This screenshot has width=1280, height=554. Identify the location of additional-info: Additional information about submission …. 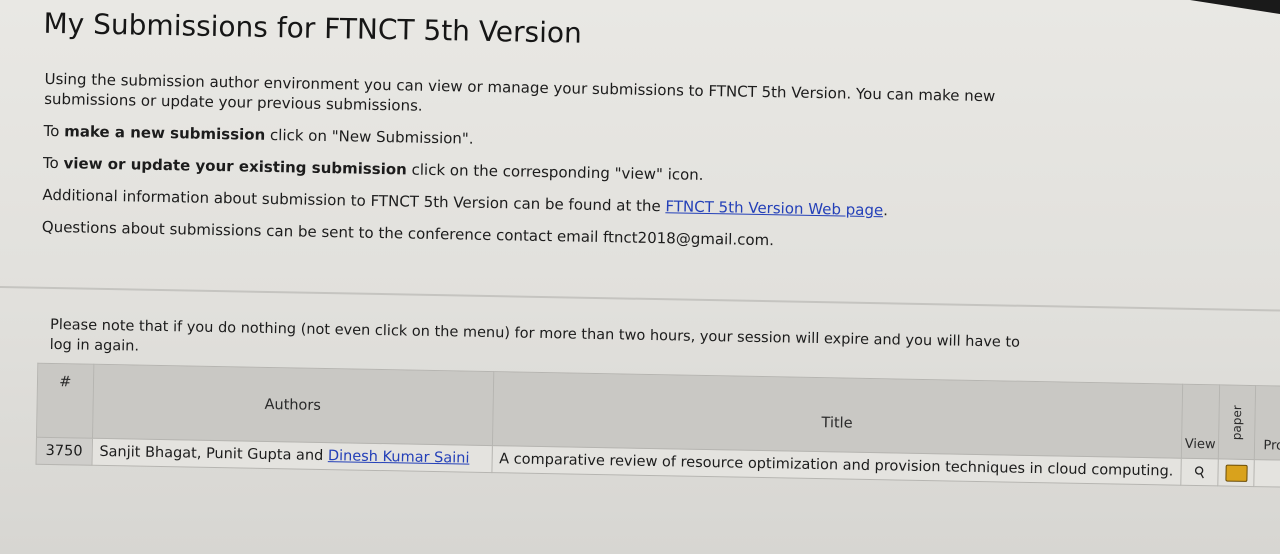
(465, 202).